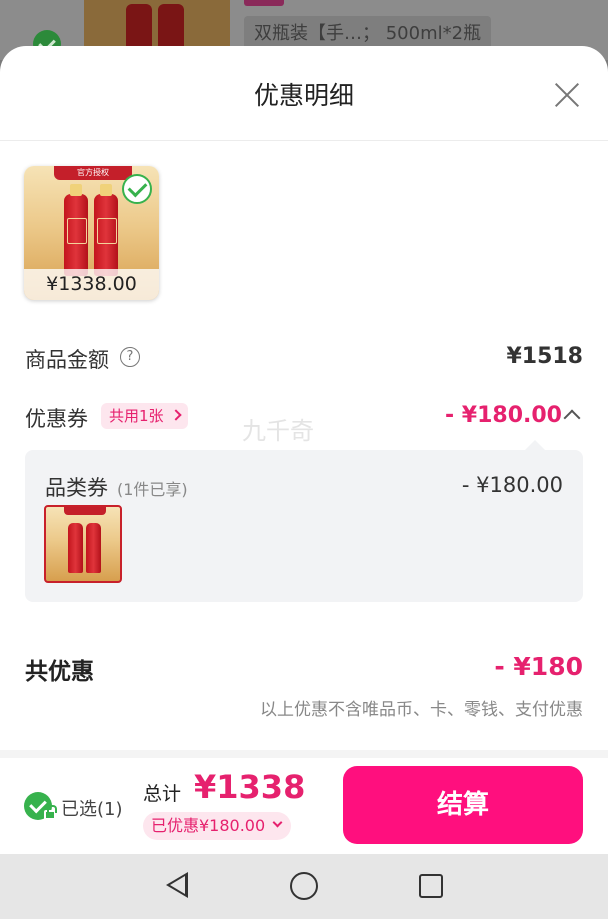 Image resolution: width=608 pixels, height=919 pixels. Describe the element at coordinates (250, 787) in the screenshot. I see `sum-amount: ¥1338` at that location.